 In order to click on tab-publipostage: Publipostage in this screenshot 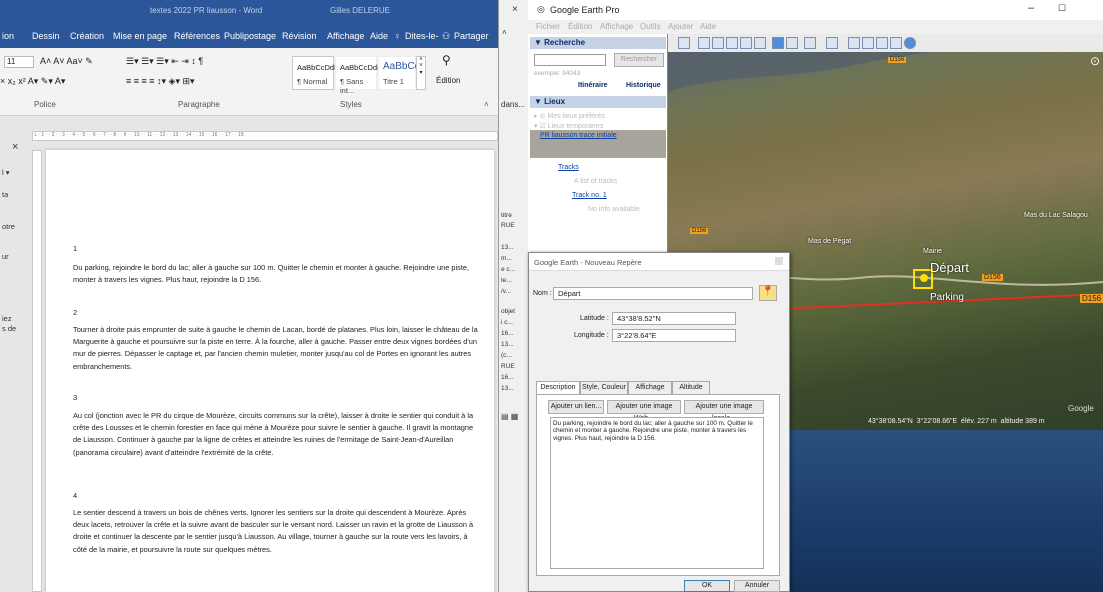, I will do `click(250, 36)`.